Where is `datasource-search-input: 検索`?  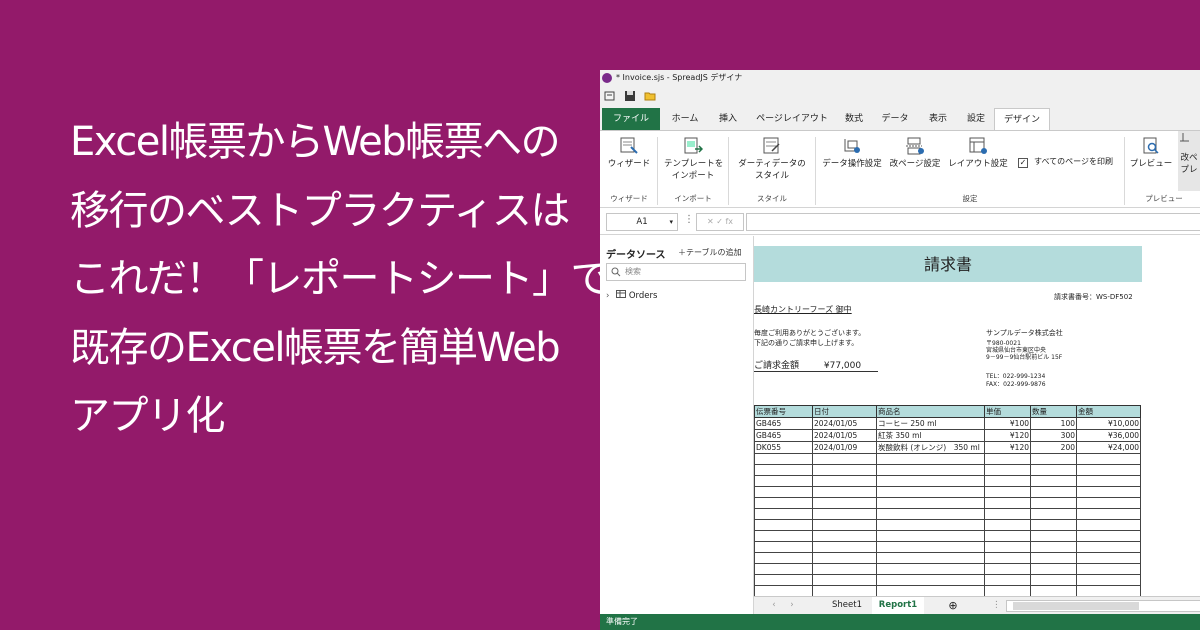 datasource-search-input: 検索 is located at coordinates (676, 272).